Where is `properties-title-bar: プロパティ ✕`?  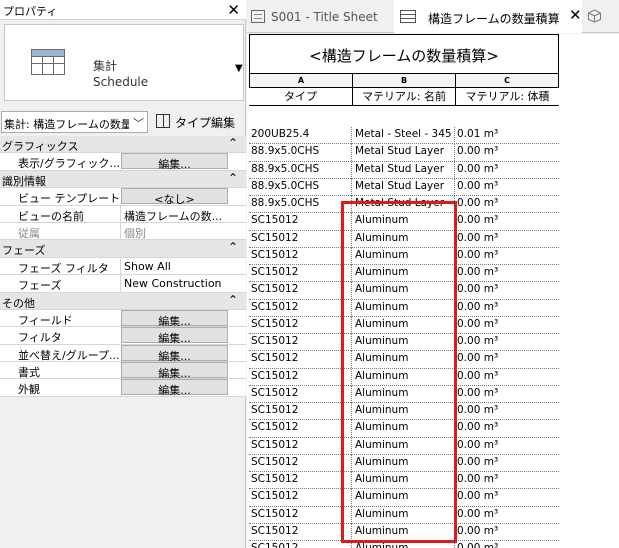
properties-title-bar: プロパティ ✕ is located at coordinates (123, 10).